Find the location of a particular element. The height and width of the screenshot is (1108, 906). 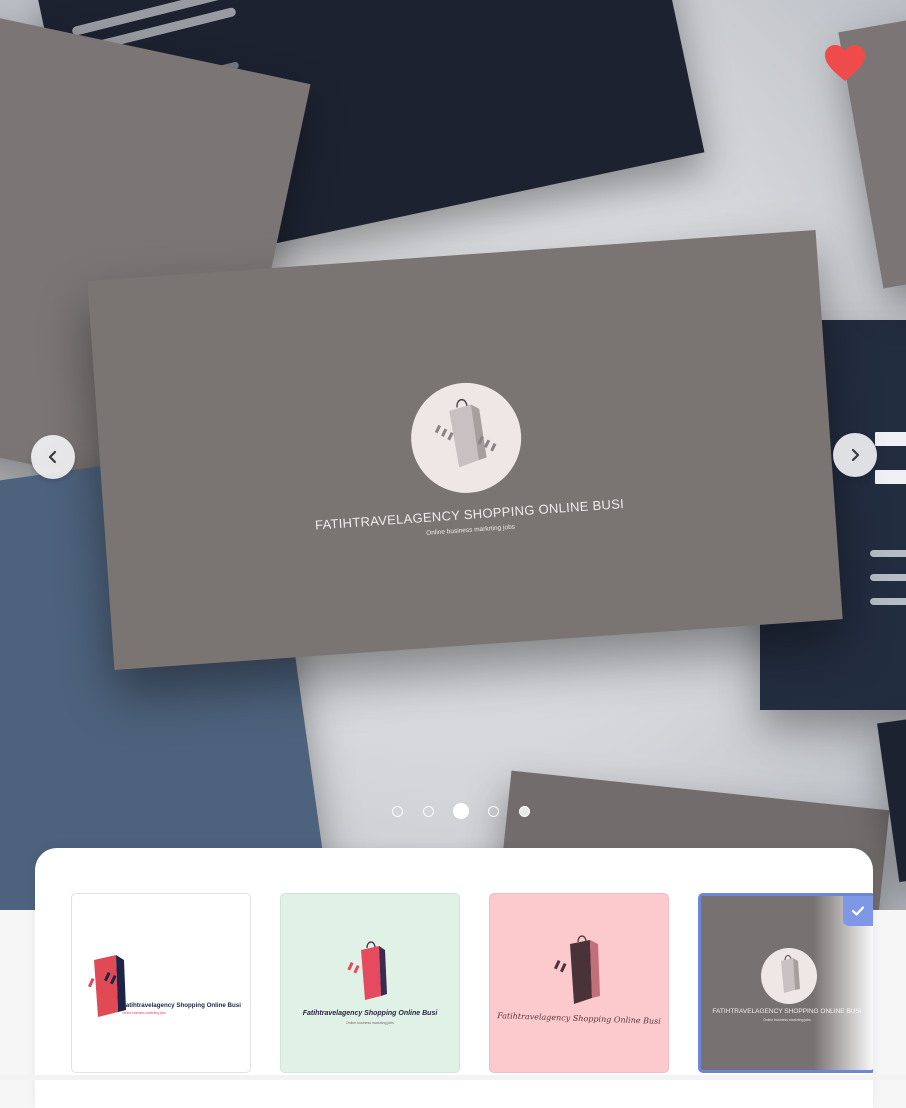

check-icon is located at coordinates (858, 911).